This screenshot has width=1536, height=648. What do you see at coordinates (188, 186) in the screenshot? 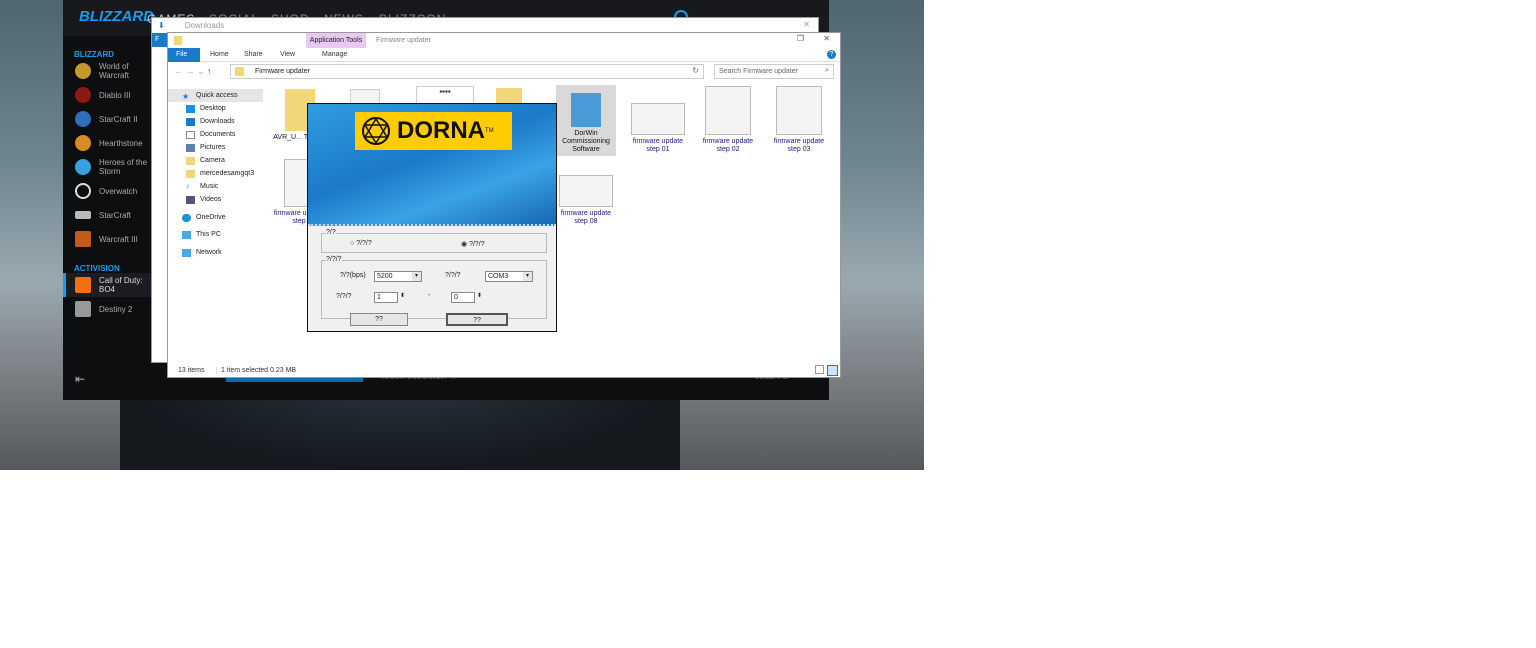
I see `music-icon: ♪` at bounding box center [188, 186].